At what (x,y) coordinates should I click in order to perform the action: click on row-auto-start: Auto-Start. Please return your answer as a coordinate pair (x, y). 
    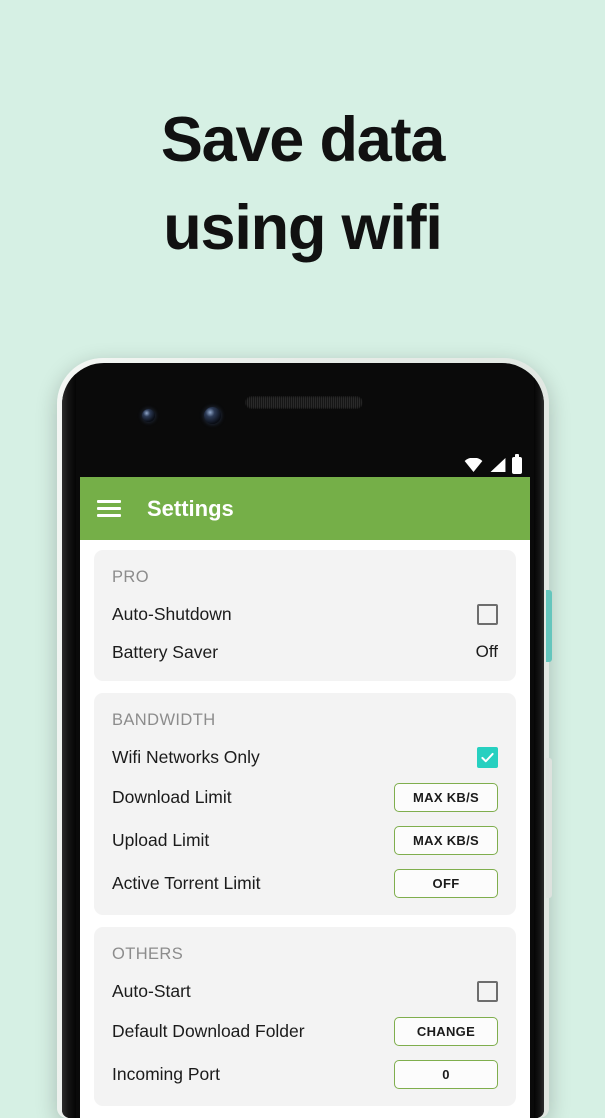
    Looking at the image, I should click on (305, 991).